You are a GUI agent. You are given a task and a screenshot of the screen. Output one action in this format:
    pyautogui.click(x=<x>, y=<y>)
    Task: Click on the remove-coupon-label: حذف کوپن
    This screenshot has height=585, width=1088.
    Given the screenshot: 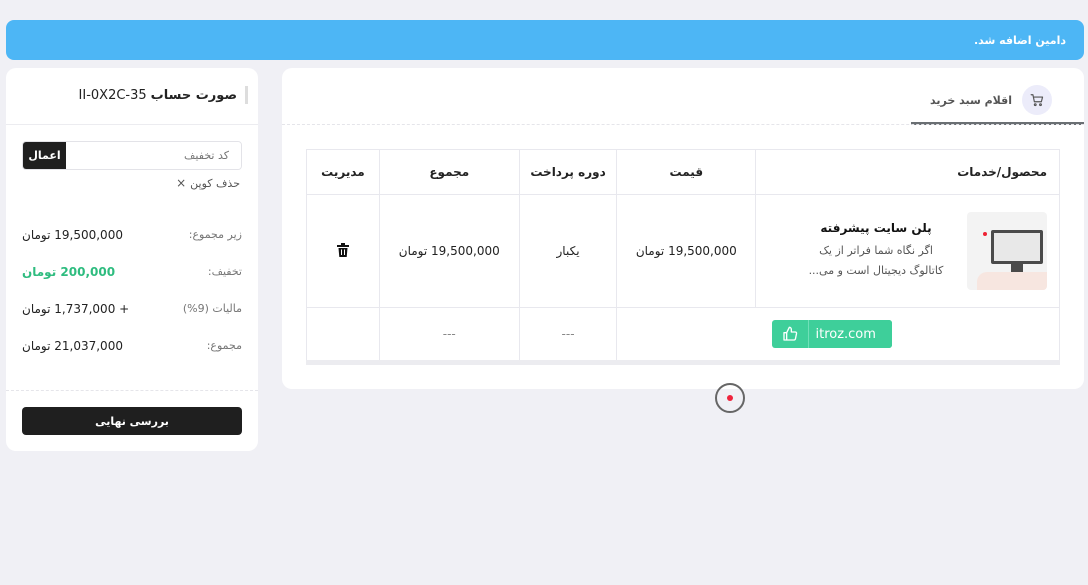 What is the action you would take?
    pyautogui.click(x=215, y=183)
    